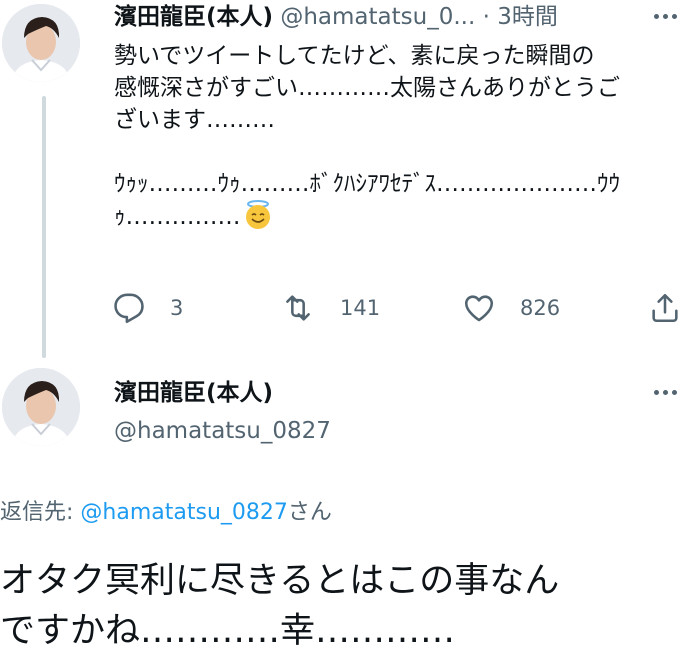 The image size is (686, 670). I want to click on like-button: 826, so click(511, 308).